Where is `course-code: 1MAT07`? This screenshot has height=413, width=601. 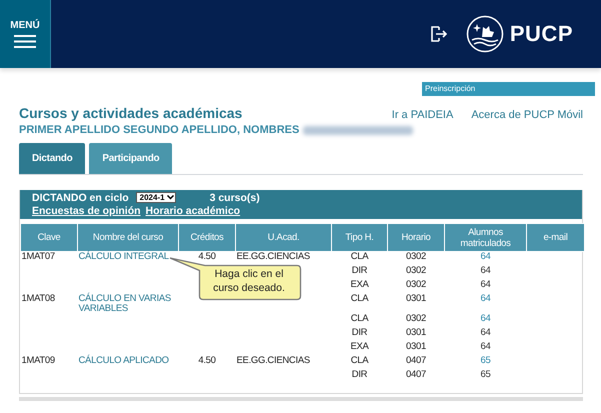 course-code: 1MAT07 is located at coordinates (38, 256).